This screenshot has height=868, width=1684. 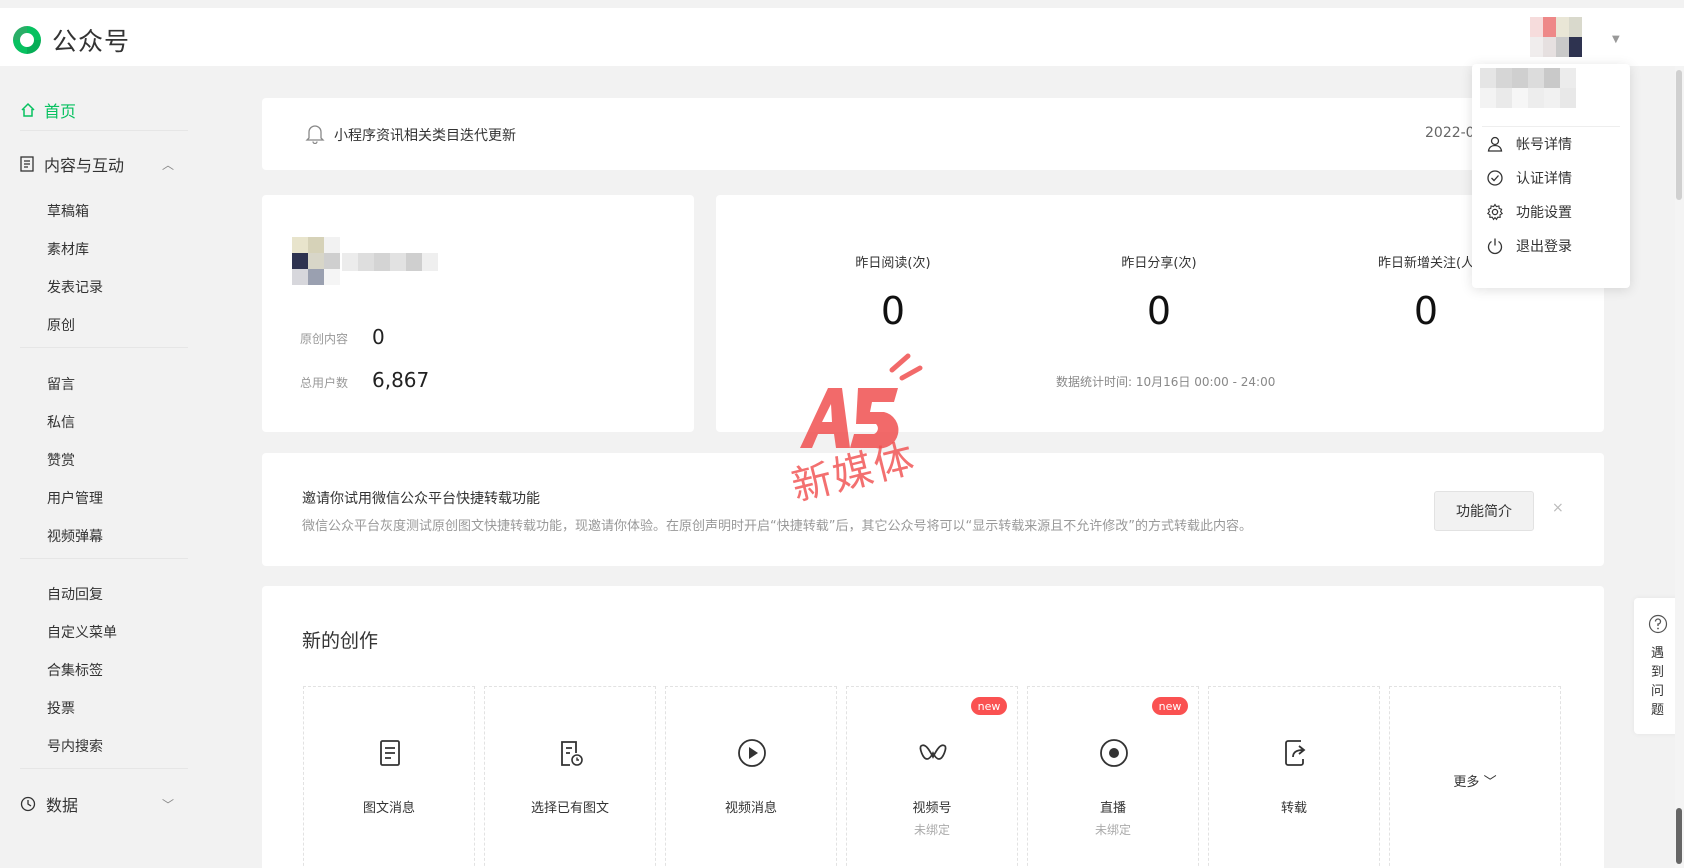 I want to click on more-label: 更多, so click(x=1466, y=782).